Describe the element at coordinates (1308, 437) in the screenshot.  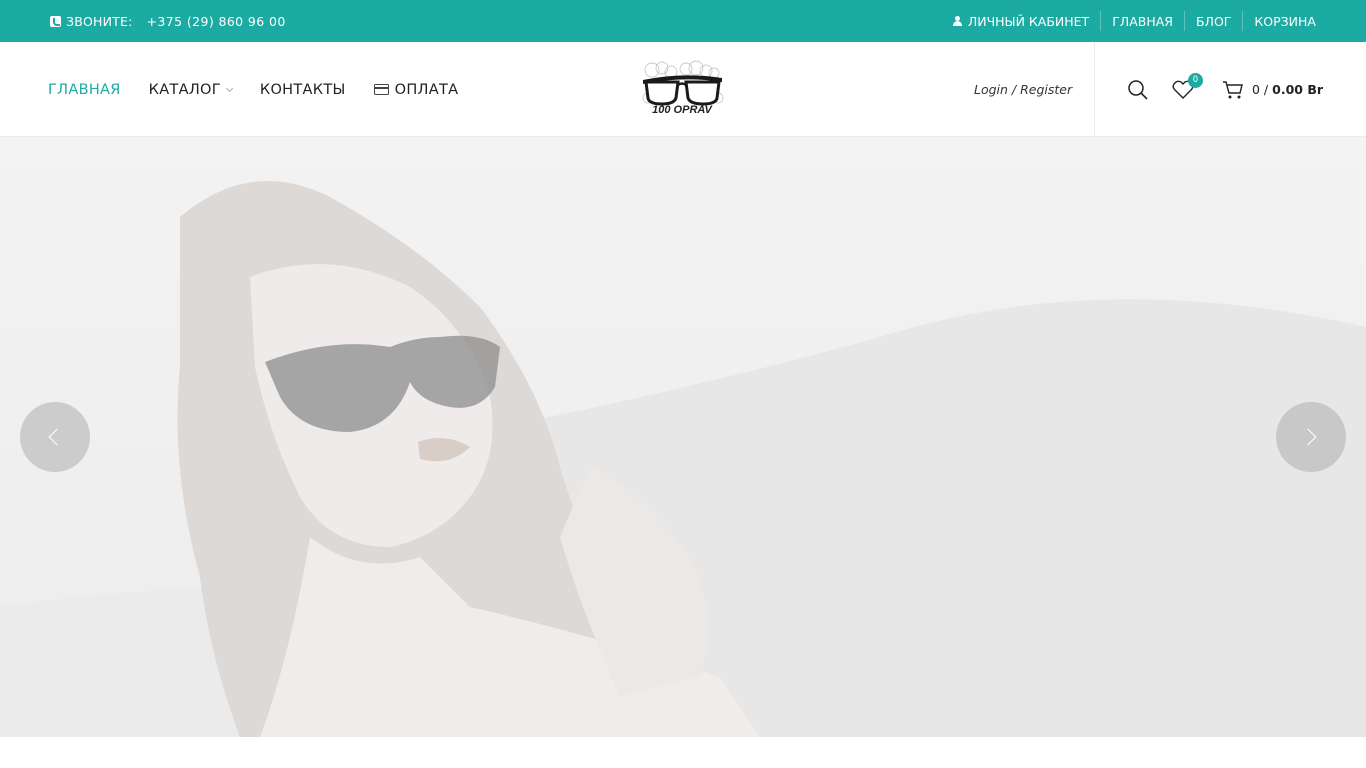
I see `chevron-right-icon` at that location.